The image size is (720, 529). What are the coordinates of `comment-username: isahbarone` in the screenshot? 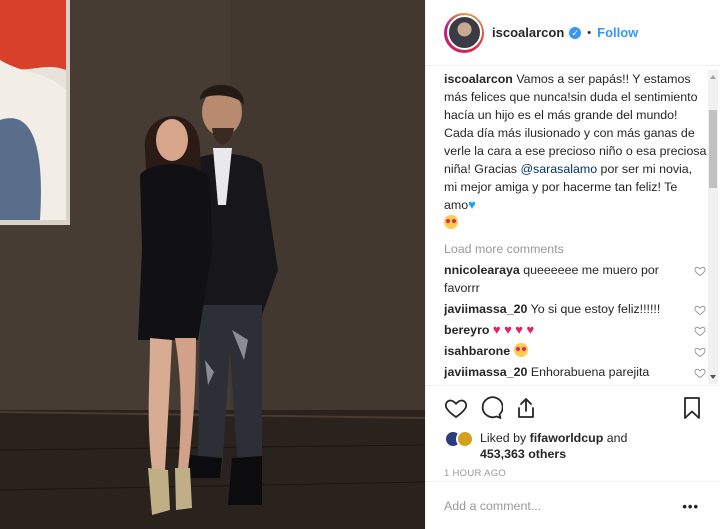 It's located at (477, 351).